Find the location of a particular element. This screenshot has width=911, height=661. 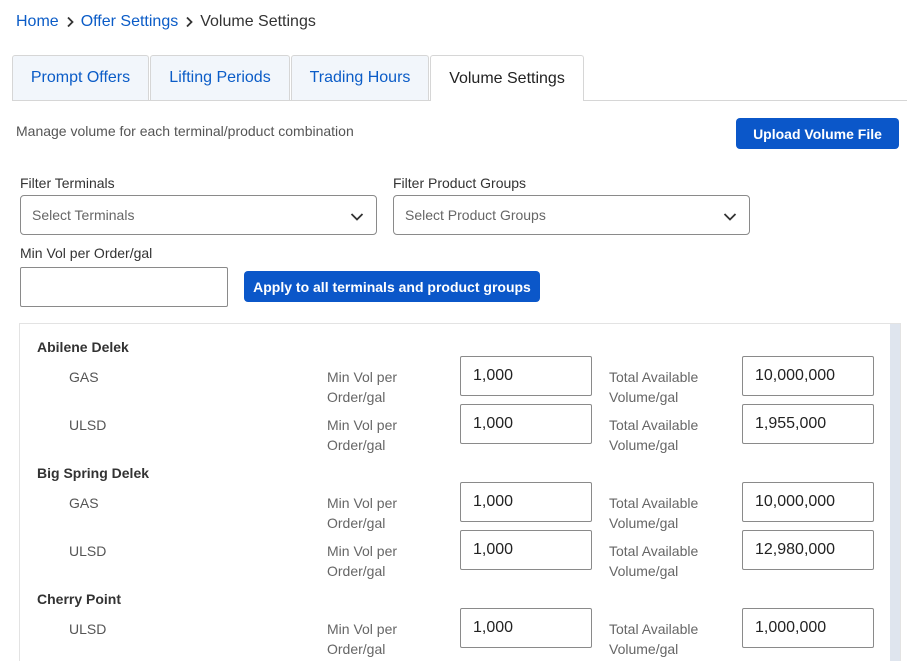

terminal-name: Abilene Delek is located at coordinates (83, 347).